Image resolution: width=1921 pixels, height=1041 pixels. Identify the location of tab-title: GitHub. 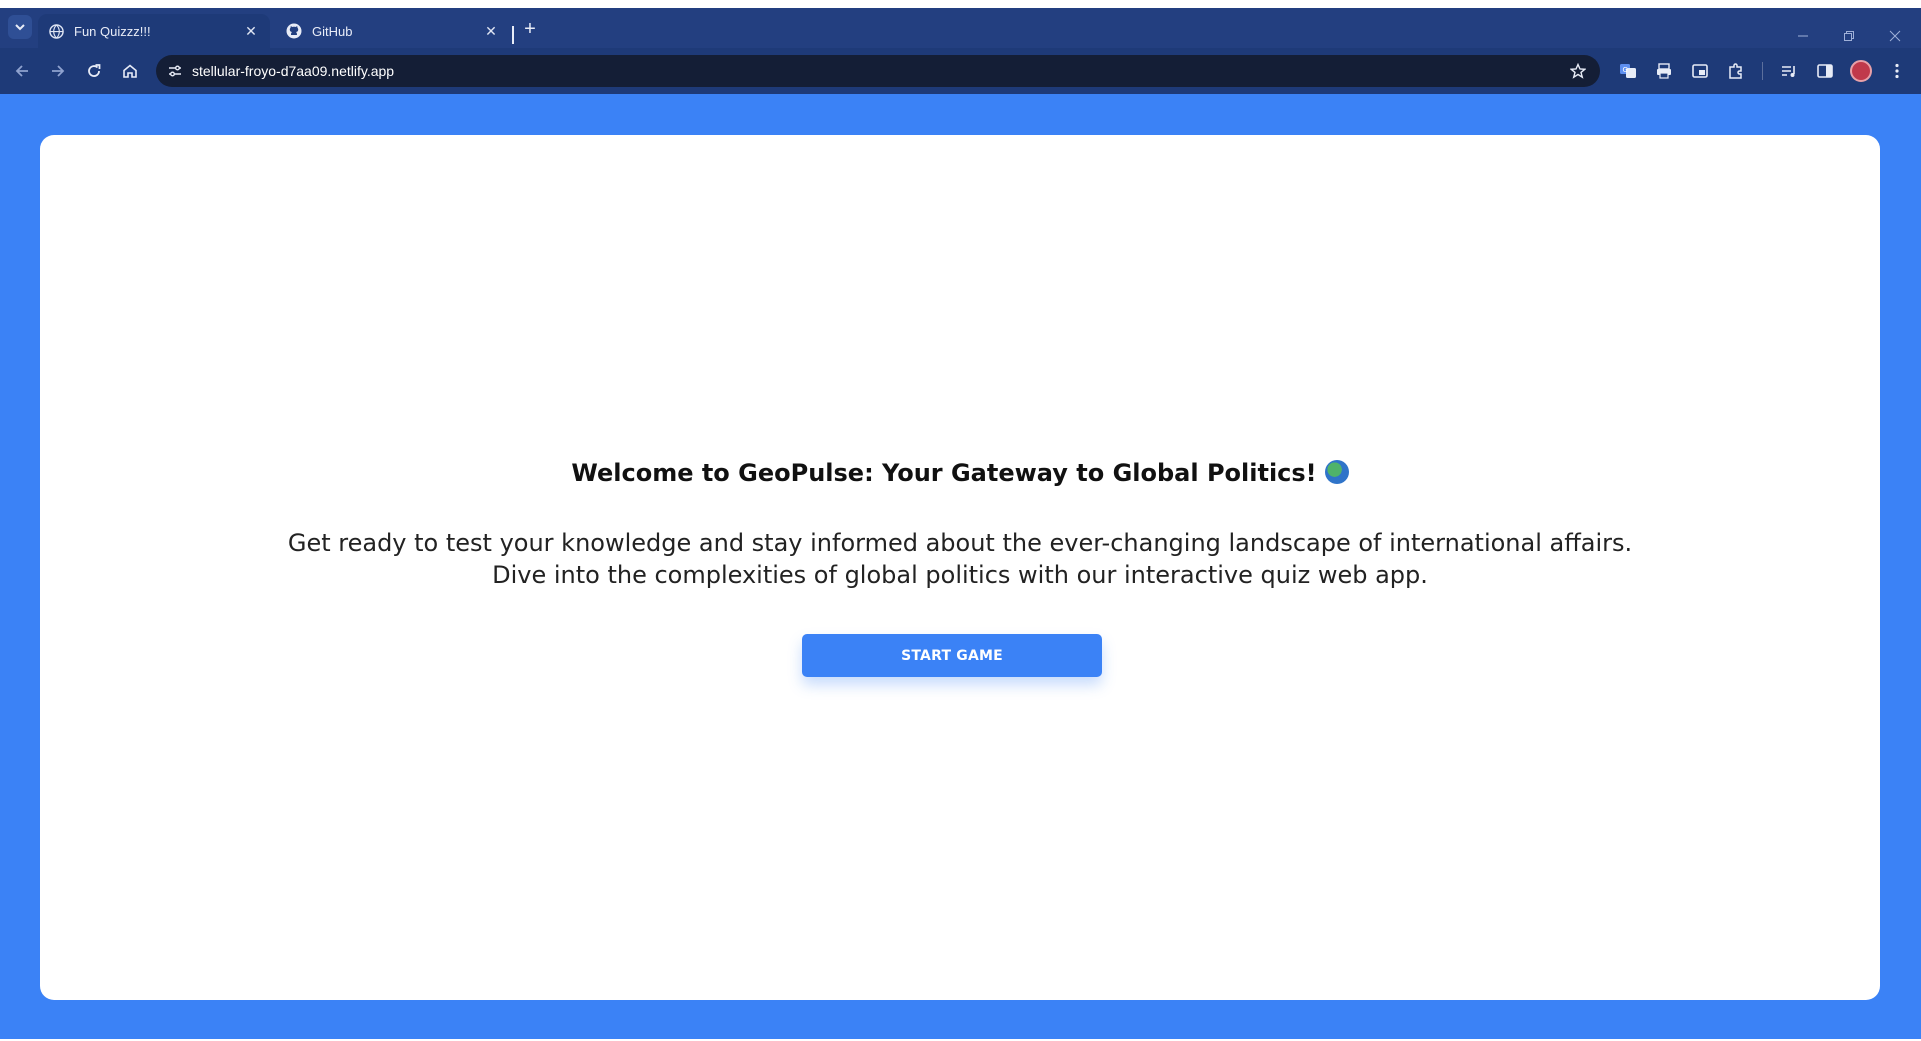
(332, 31).